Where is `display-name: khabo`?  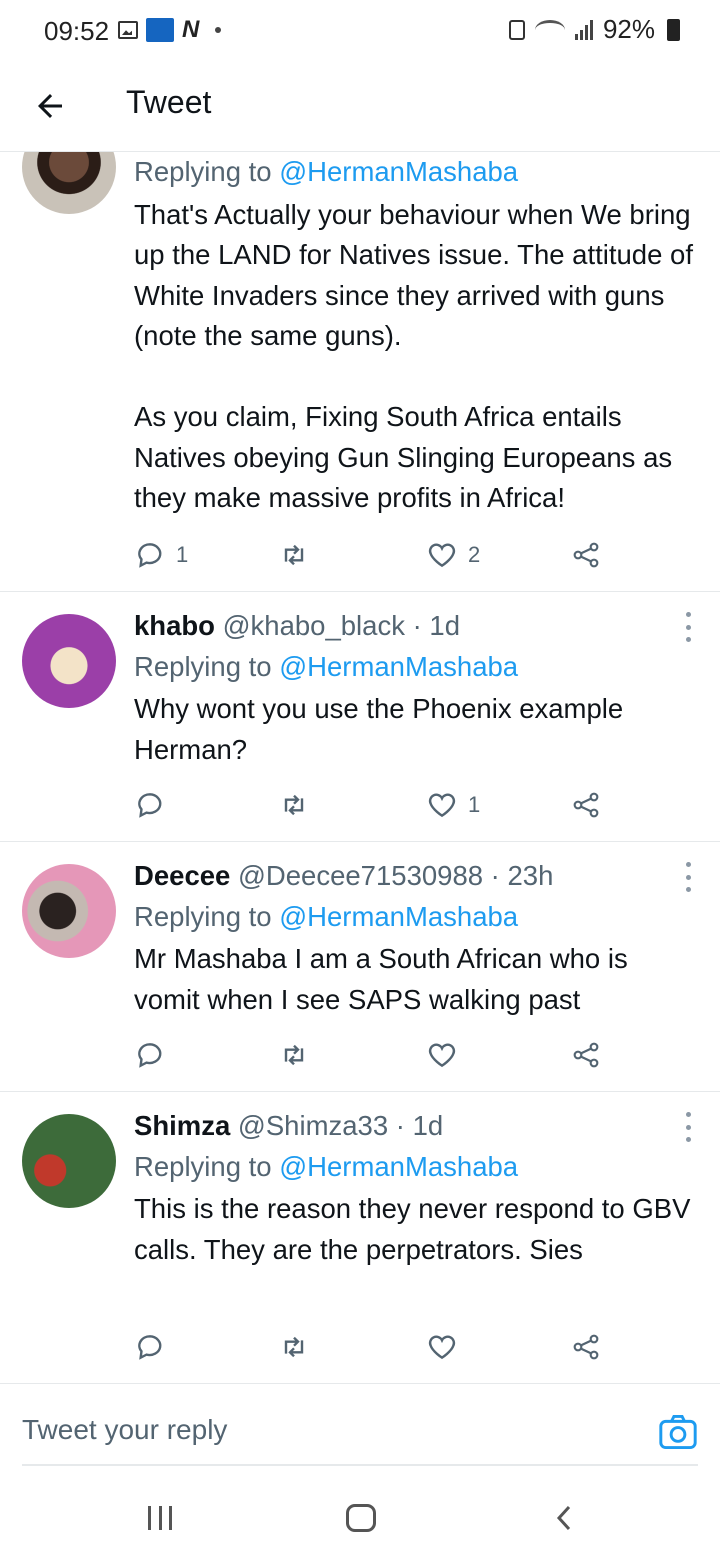
display-name: khabo is located at coordinates (174, 625).